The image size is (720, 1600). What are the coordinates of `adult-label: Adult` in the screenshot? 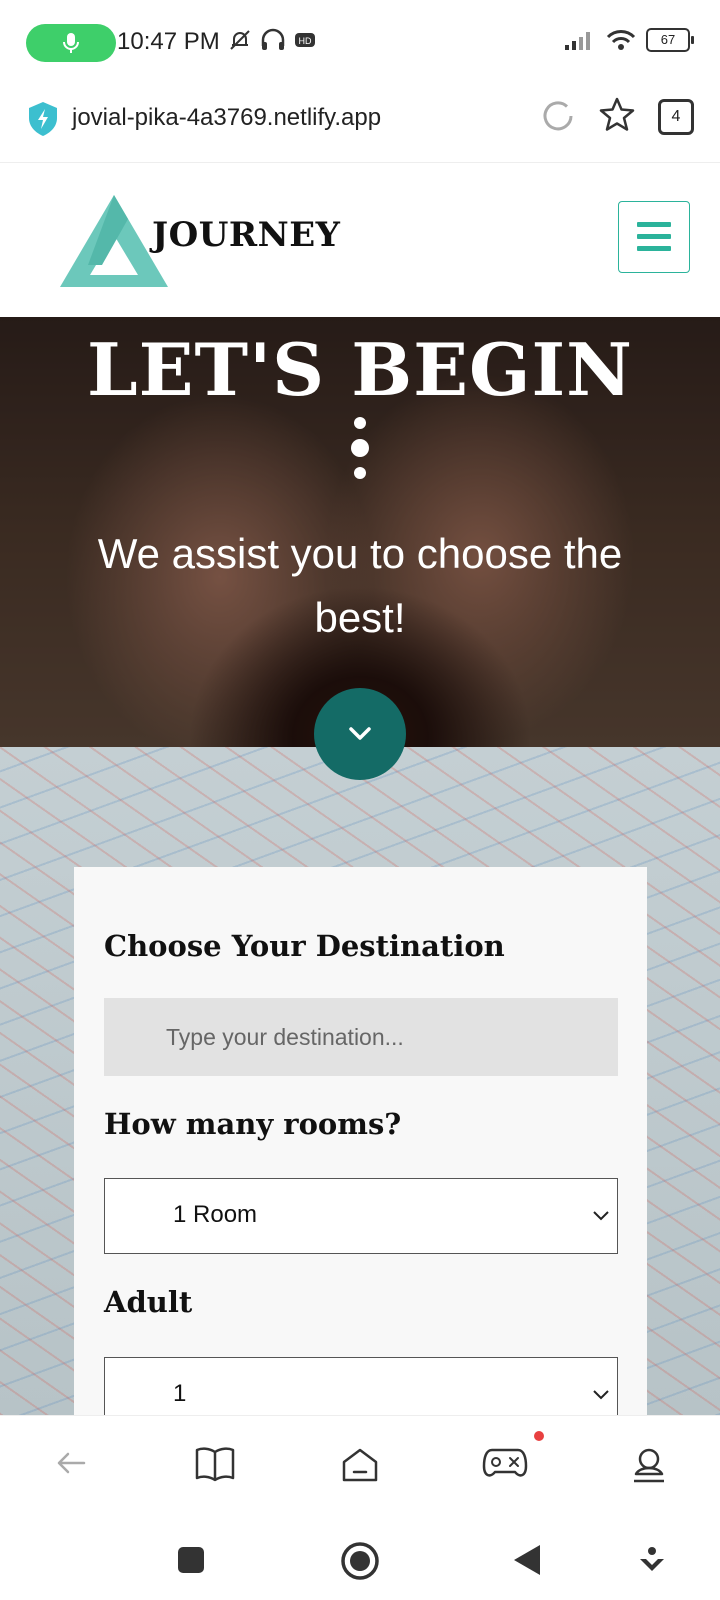 It's located at (148, 1302).